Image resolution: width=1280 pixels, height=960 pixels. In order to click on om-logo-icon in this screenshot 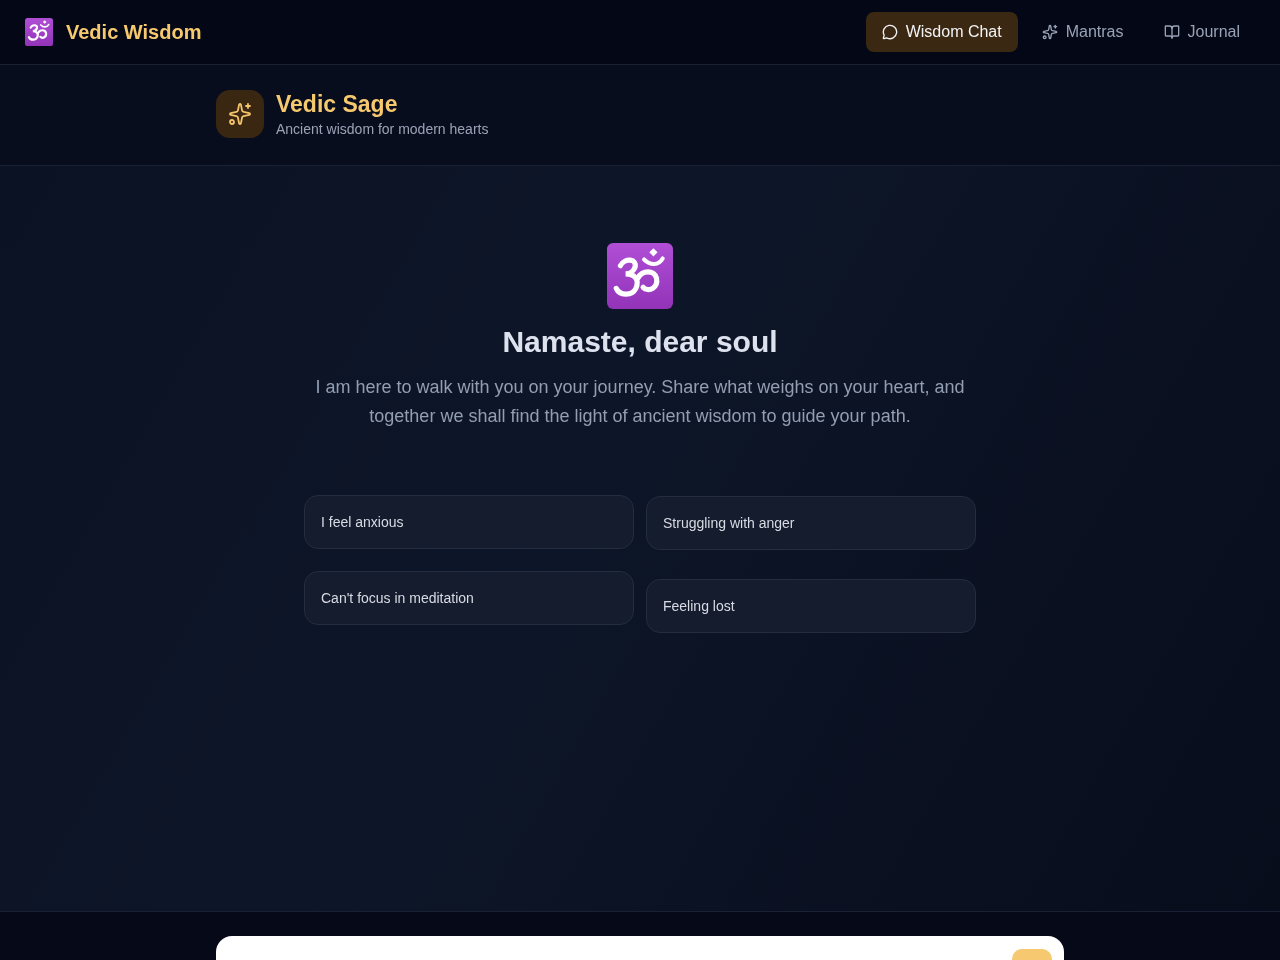, I will do `click(39, 32)`.